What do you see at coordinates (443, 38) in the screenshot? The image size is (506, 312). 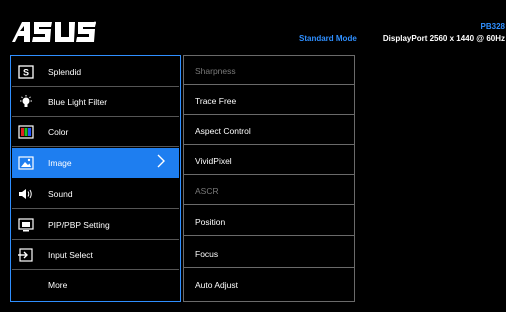 I see `input-source-info: DisplayPort 2560 x 1440 @ 60Hz` at bounding box center [443, 38].